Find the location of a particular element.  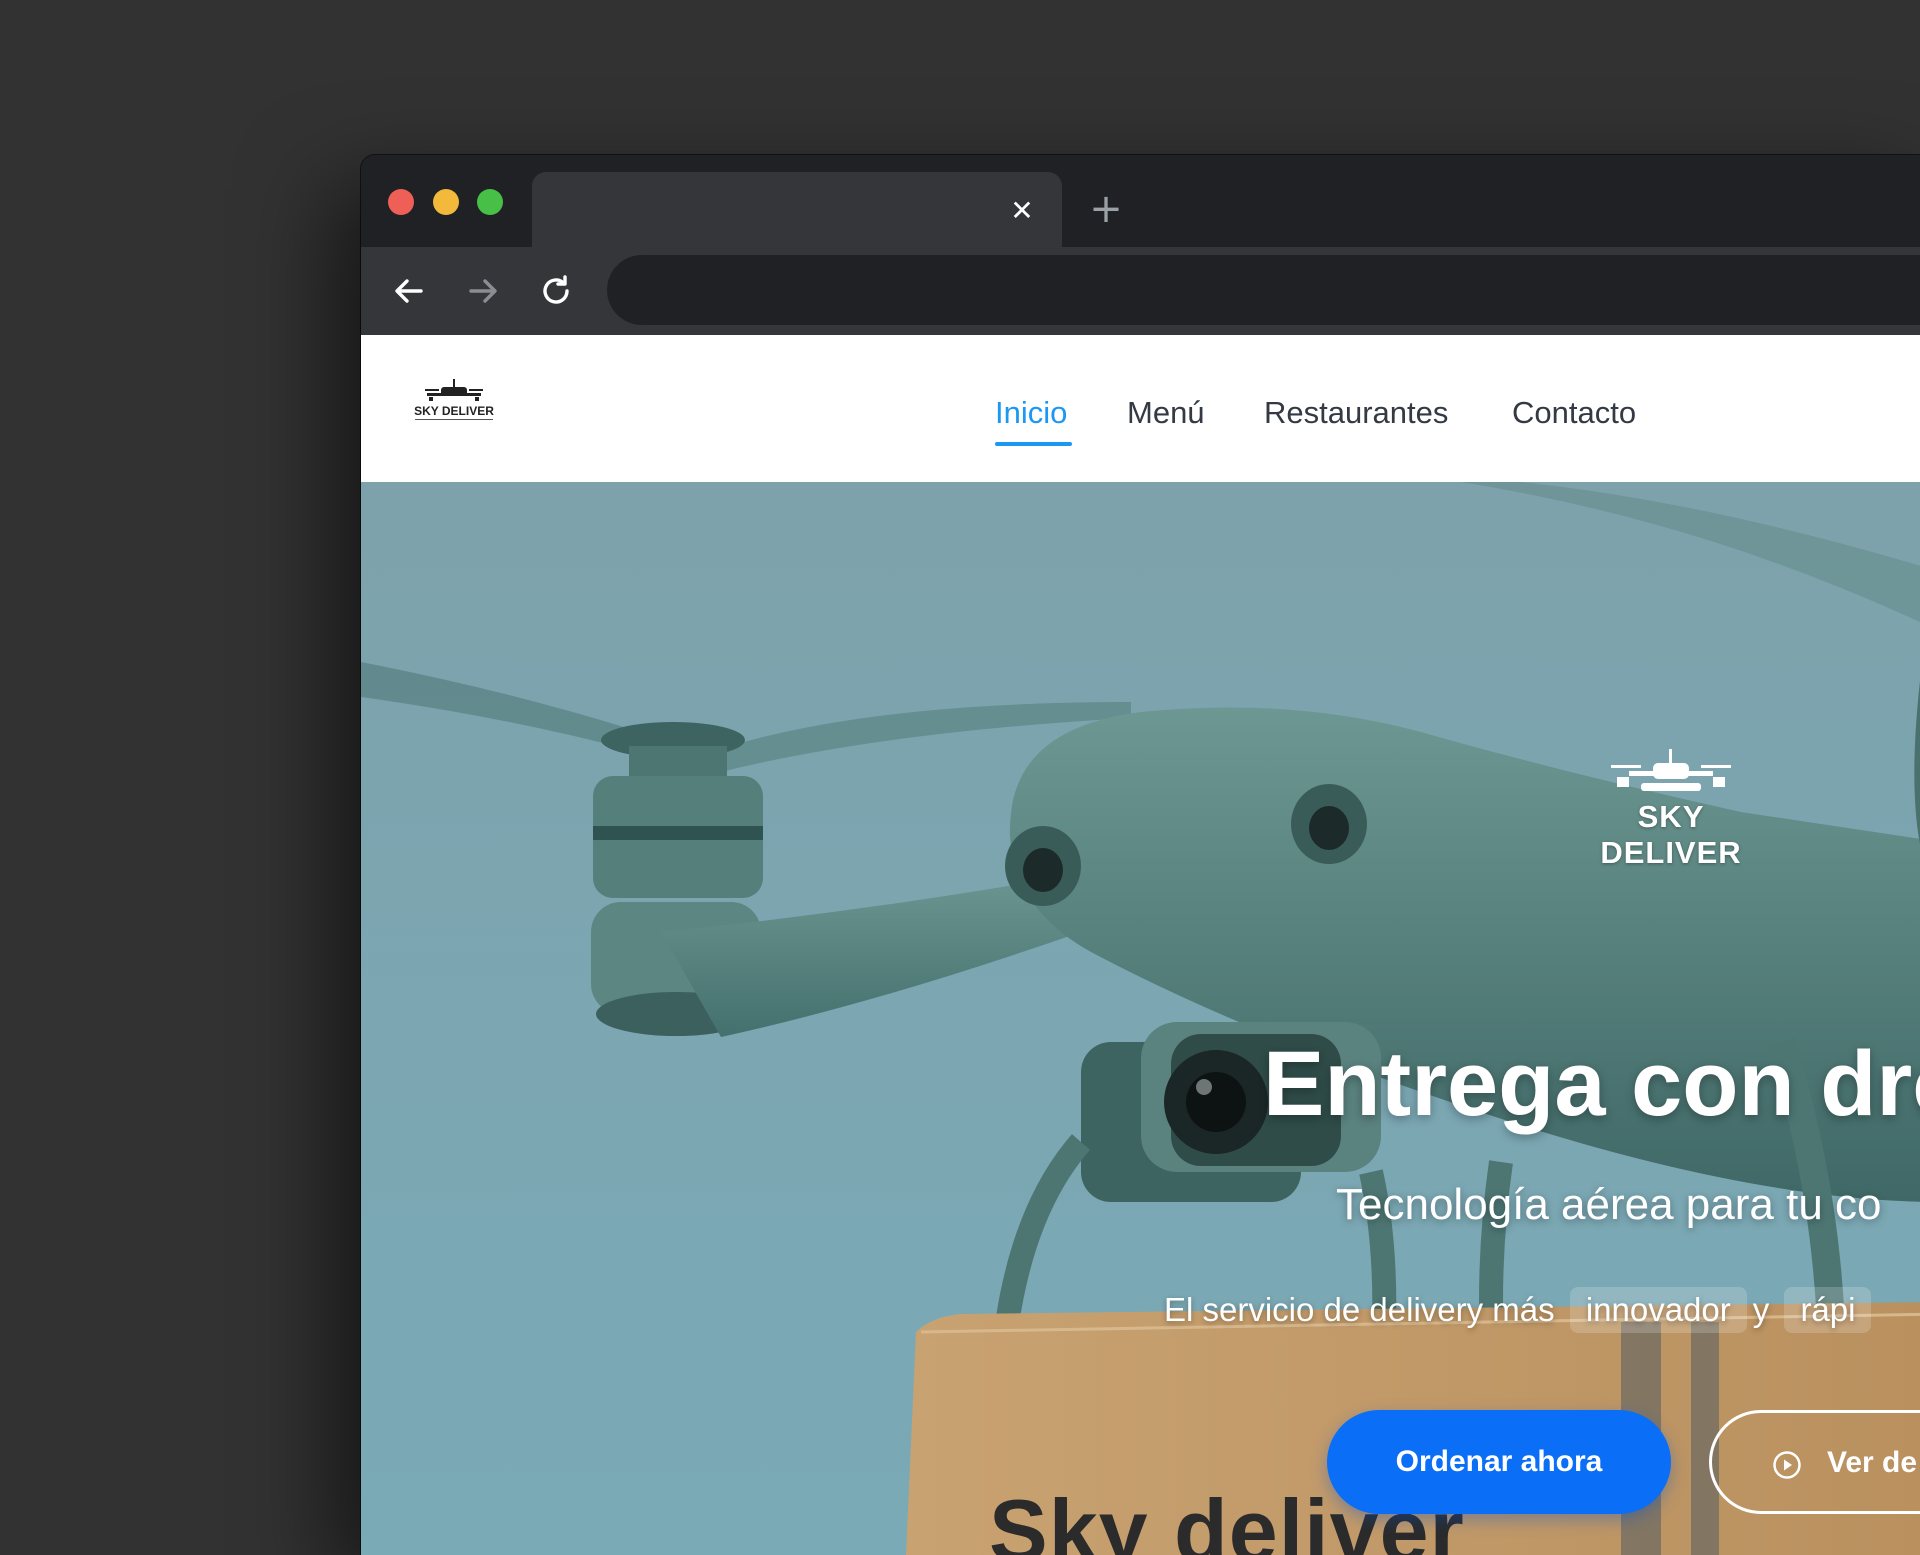

hero-subtitle: Tecnología aérea para tu co is located at coordinates (1609, 1204).